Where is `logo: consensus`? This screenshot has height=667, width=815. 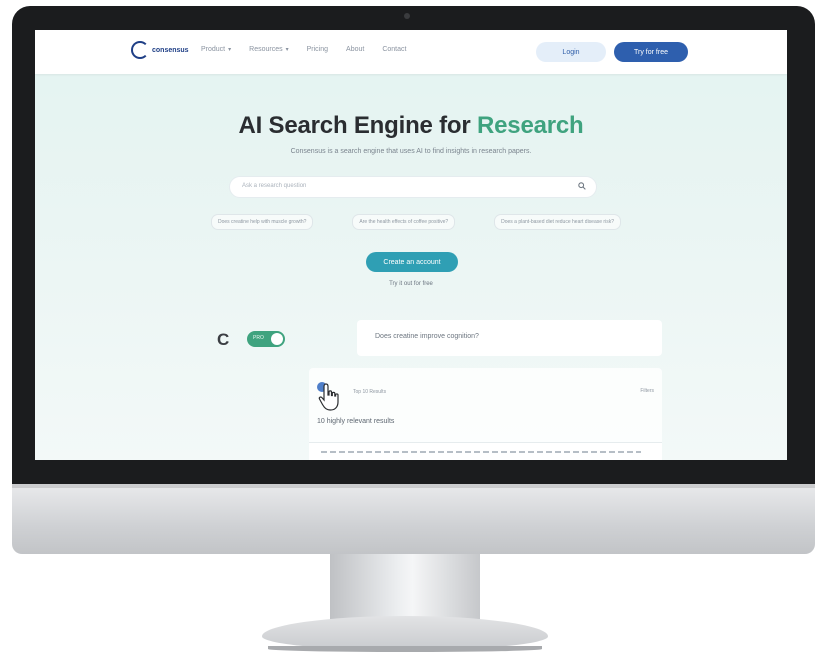 logo: consensus is located at coordinates (160, 50).